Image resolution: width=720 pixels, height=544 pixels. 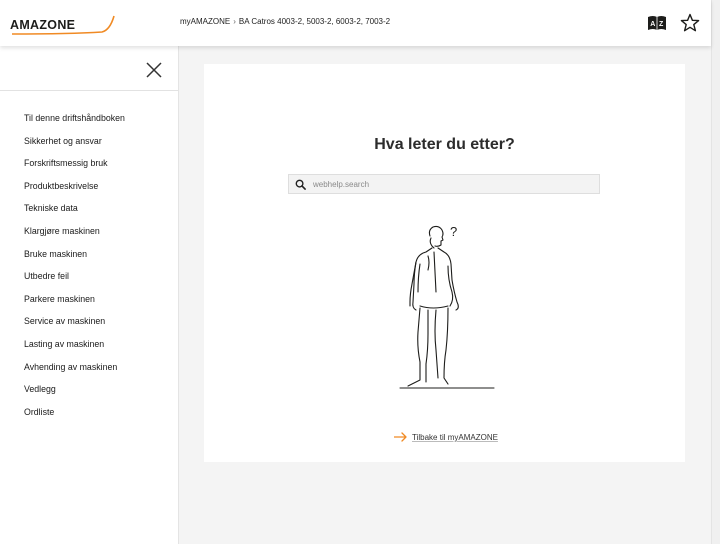 What do you see at coordinates (447, 306) in the screenshot?
I see `confused-person-illustration: ?` at bounding box center [447, 306].